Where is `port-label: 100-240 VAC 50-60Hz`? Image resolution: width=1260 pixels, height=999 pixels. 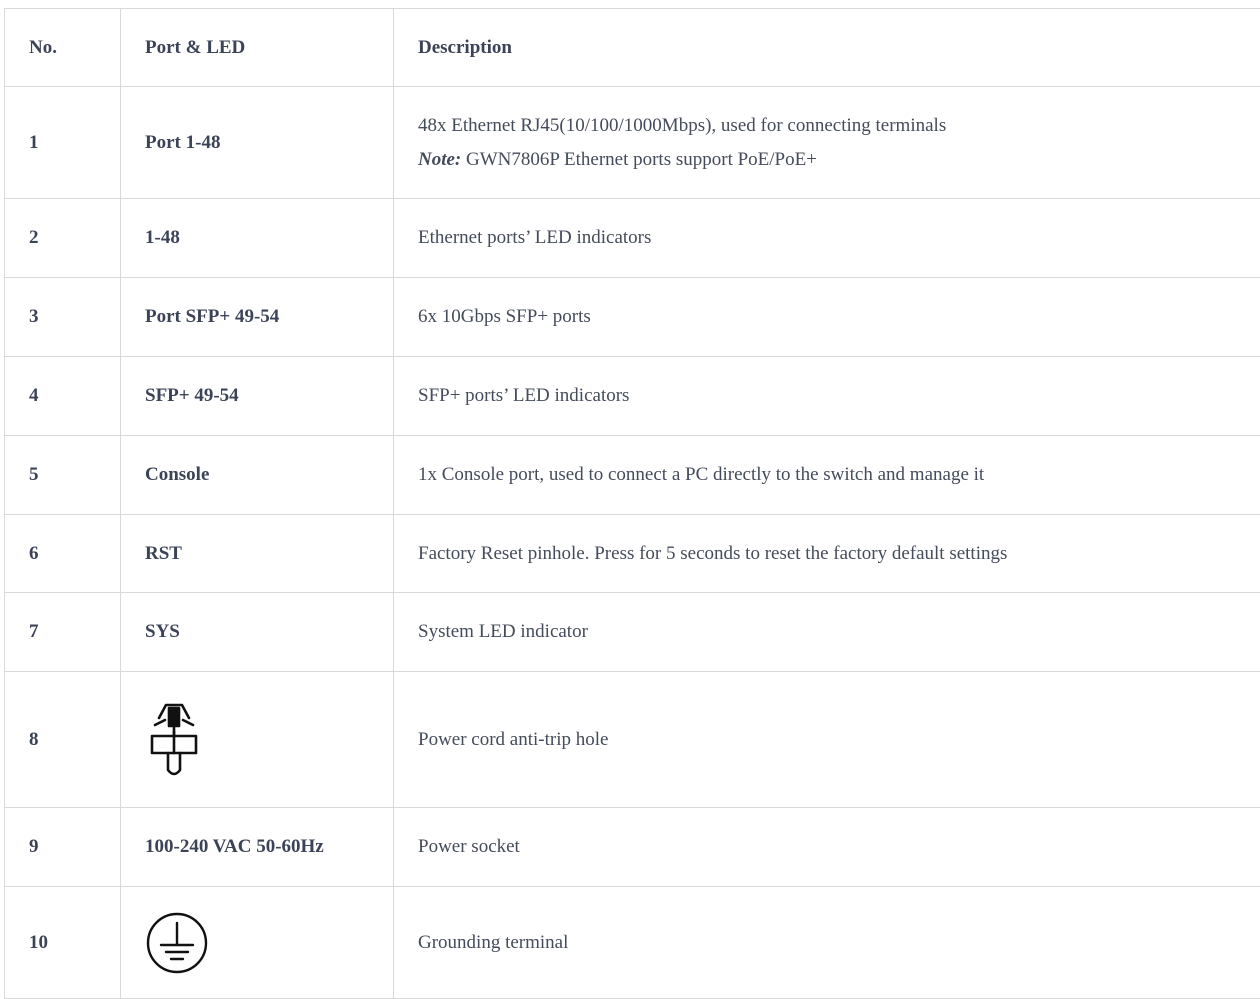 port-label: 100-240 VAC 50-60Hz is located at coordinates (257, 847).